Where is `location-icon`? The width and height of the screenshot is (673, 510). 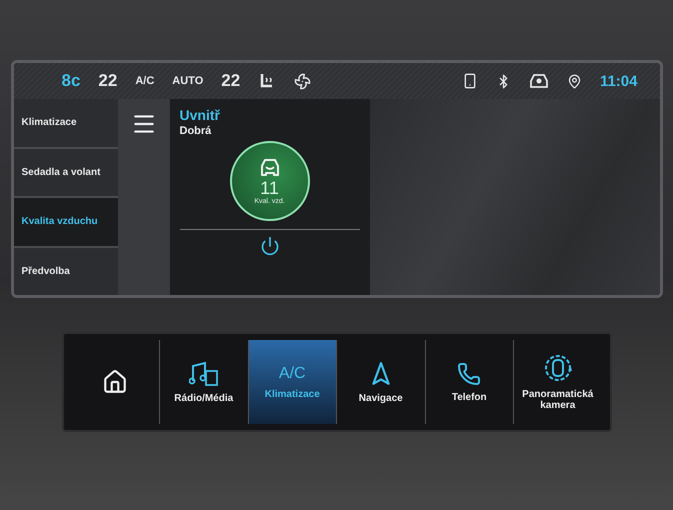 location-icon is located at coordinates (574, 81).